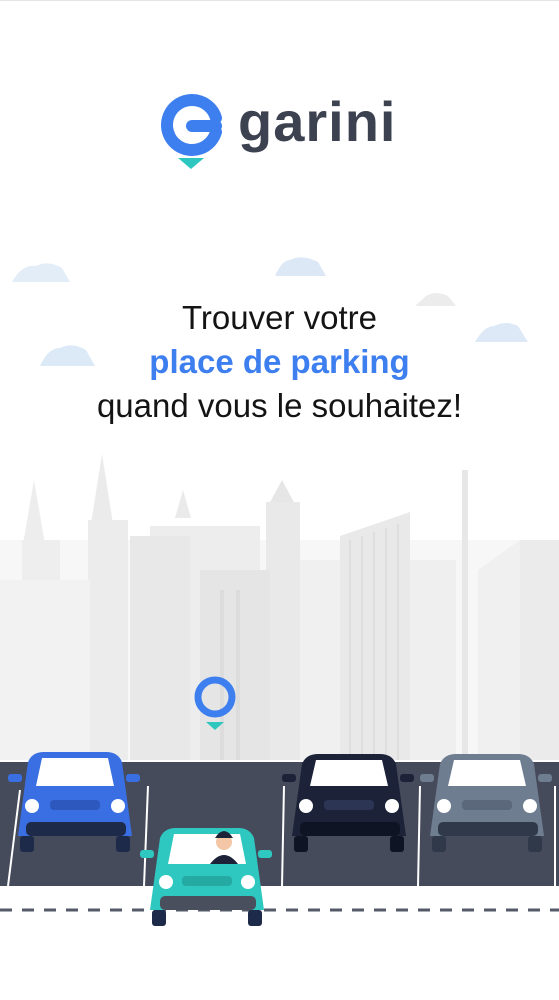 The height and width of the screenshot is (1000, 559). Describe the element at coordinates (317, 121) in the screenshot. I see `brand-name: garini` at that location.